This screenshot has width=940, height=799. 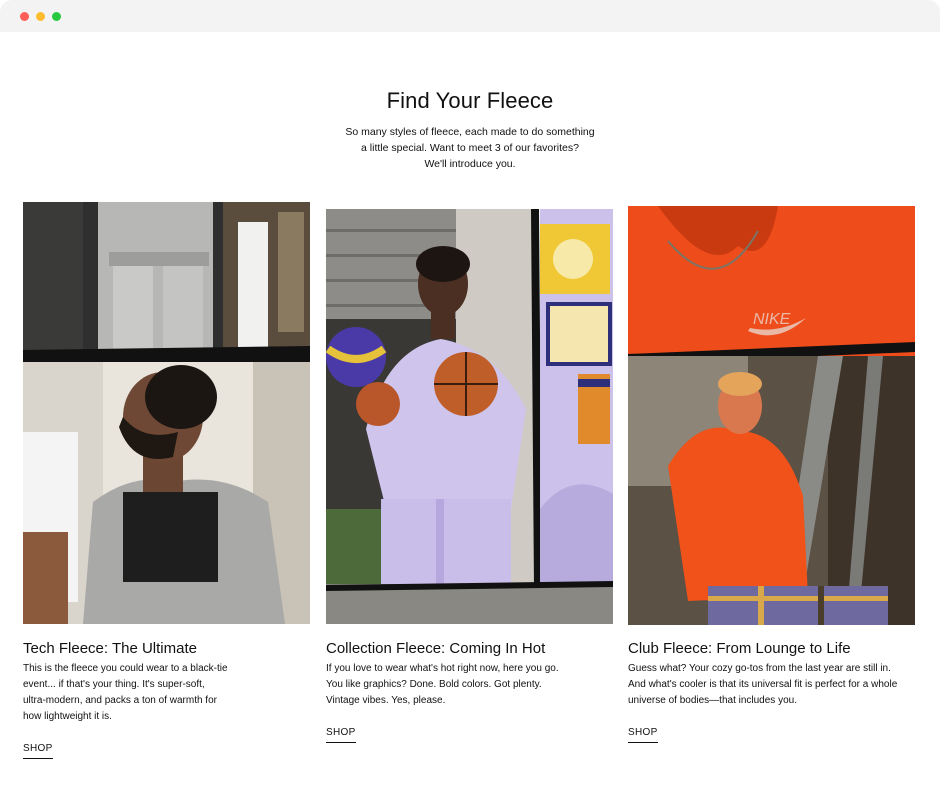 What do you see at coordinates (470, 16) in the screenshot?
I see `window-titlebar` at bounding box center [470, 16].